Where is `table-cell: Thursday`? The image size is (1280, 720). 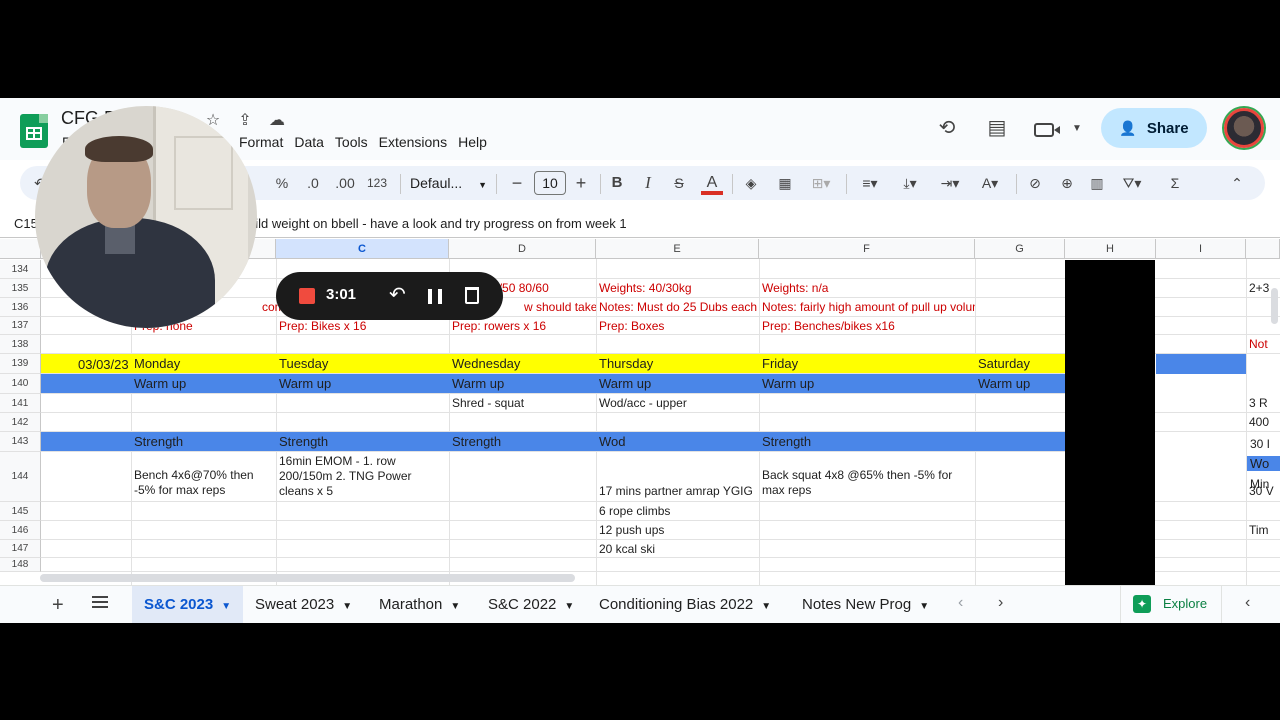 table-cell: Thursday is located at coordinates (677, 363).